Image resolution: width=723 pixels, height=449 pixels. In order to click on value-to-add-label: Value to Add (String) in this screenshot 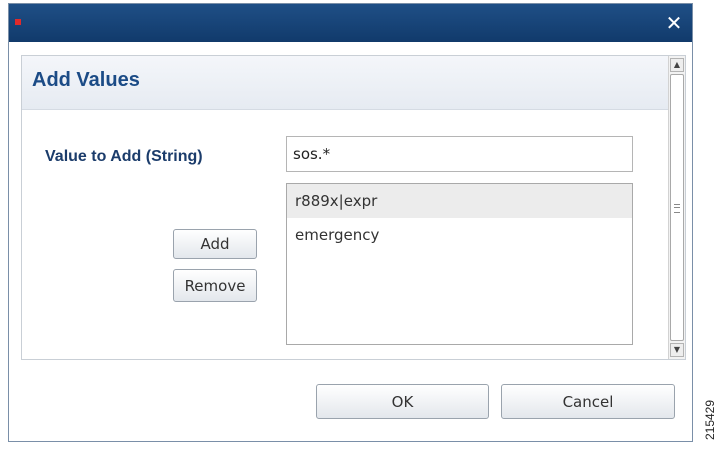, I will do `click(124, 156)`.